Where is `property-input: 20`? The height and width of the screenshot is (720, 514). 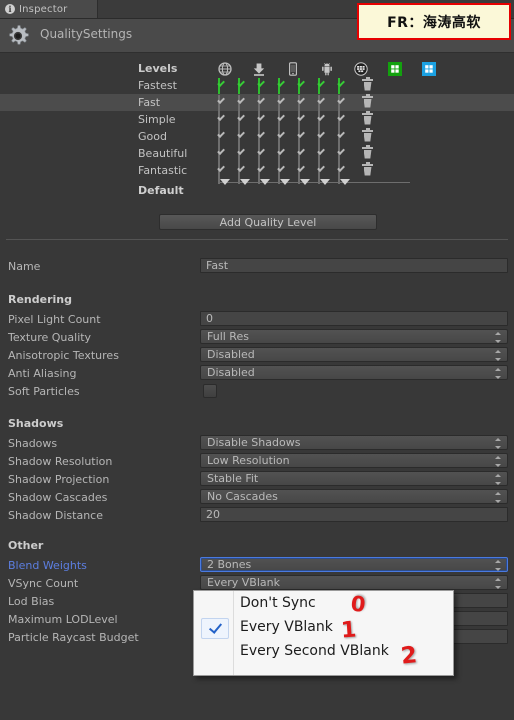 property-input: 20 is located at coordinates (354, 514).